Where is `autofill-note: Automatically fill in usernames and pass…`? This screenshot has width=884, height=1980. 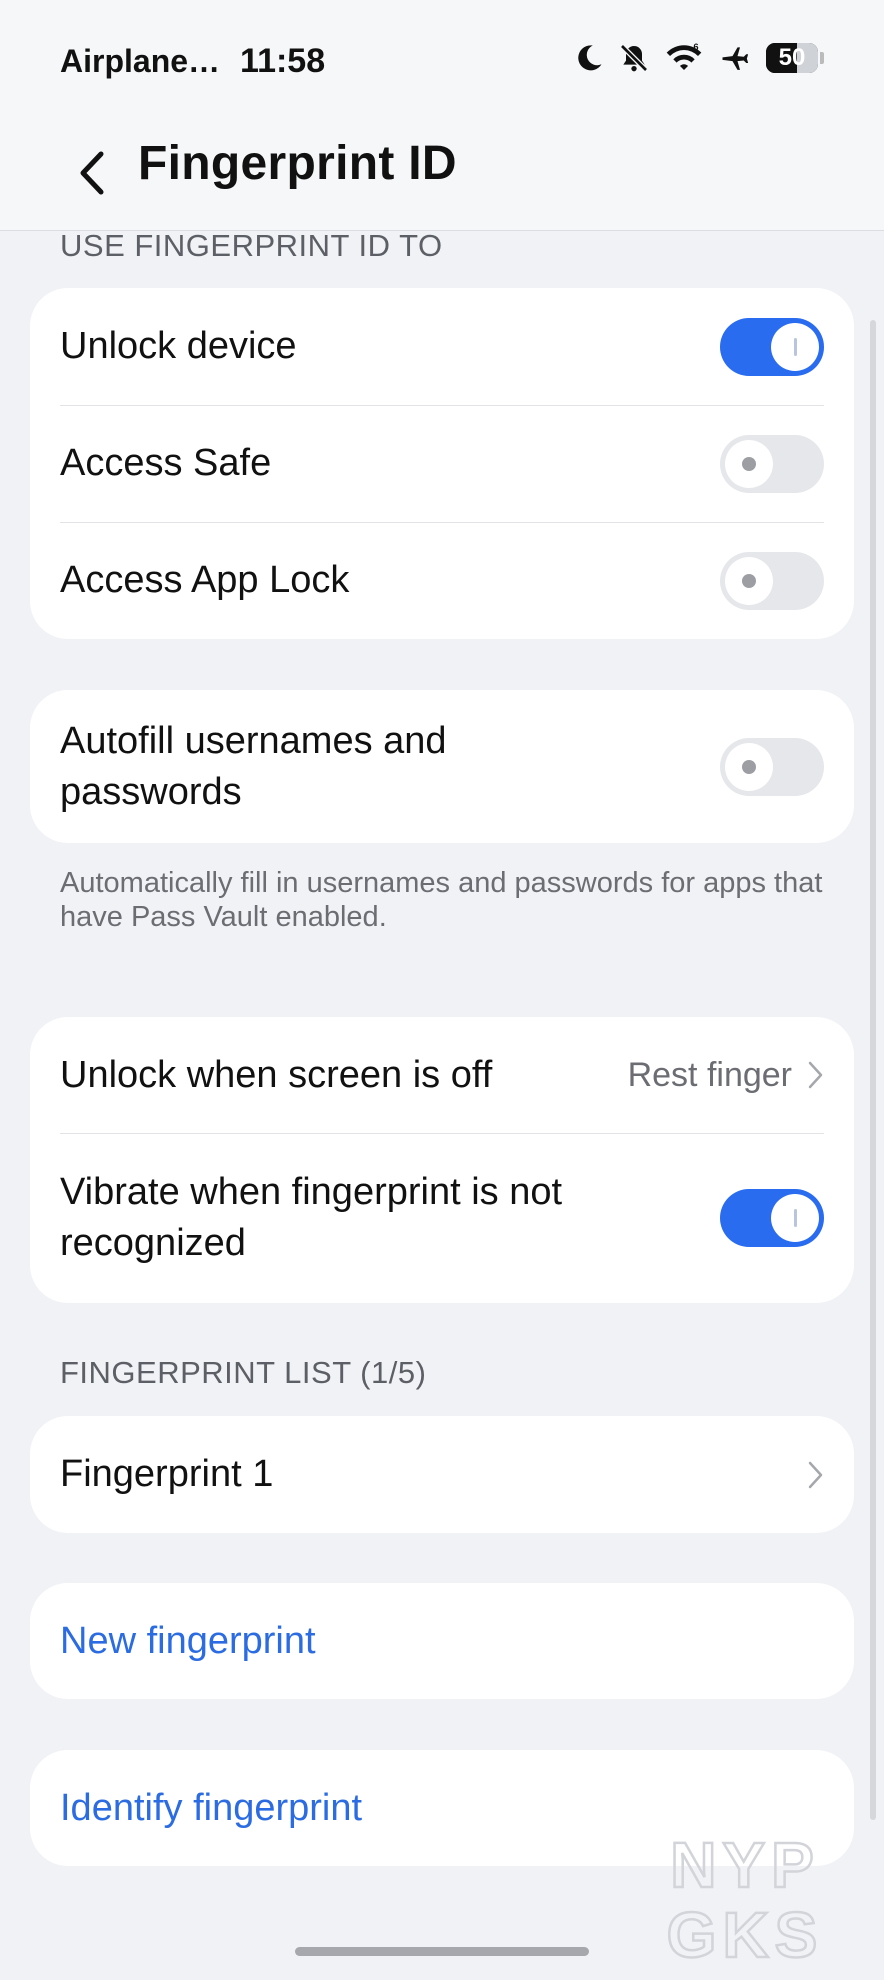 autofill-note: Automatically fill in usernames and pass… is located at coordinates (441, 900).